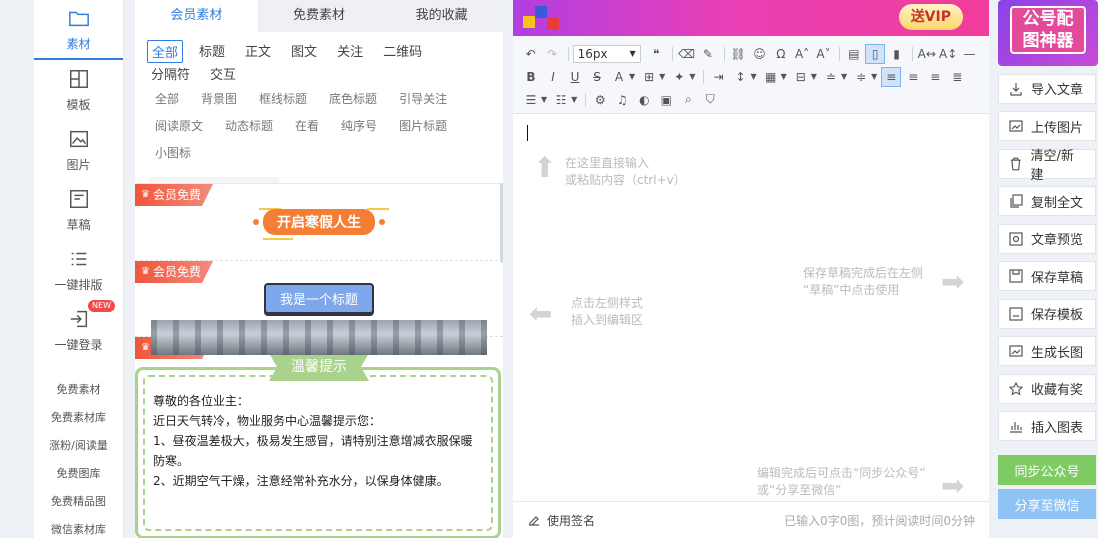  Describe the element at coordinates (861, 77) in the screenshot. I see `vertical-align-icon: ≑` at that location.